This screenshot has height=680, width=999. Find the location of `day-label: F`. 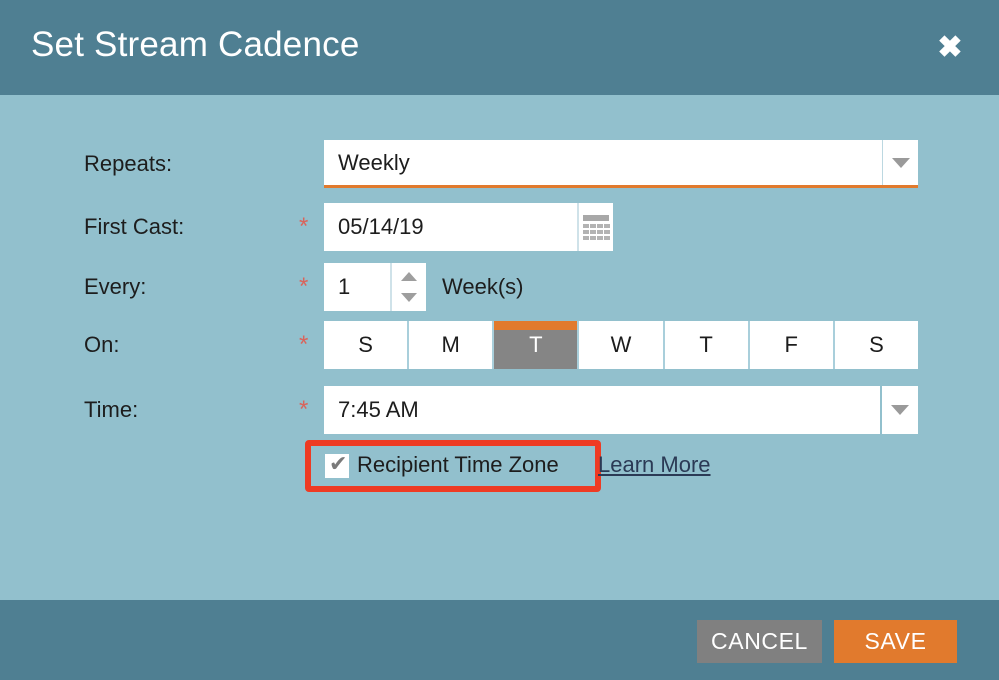

day-label: F is located at coordinates (791, 344).